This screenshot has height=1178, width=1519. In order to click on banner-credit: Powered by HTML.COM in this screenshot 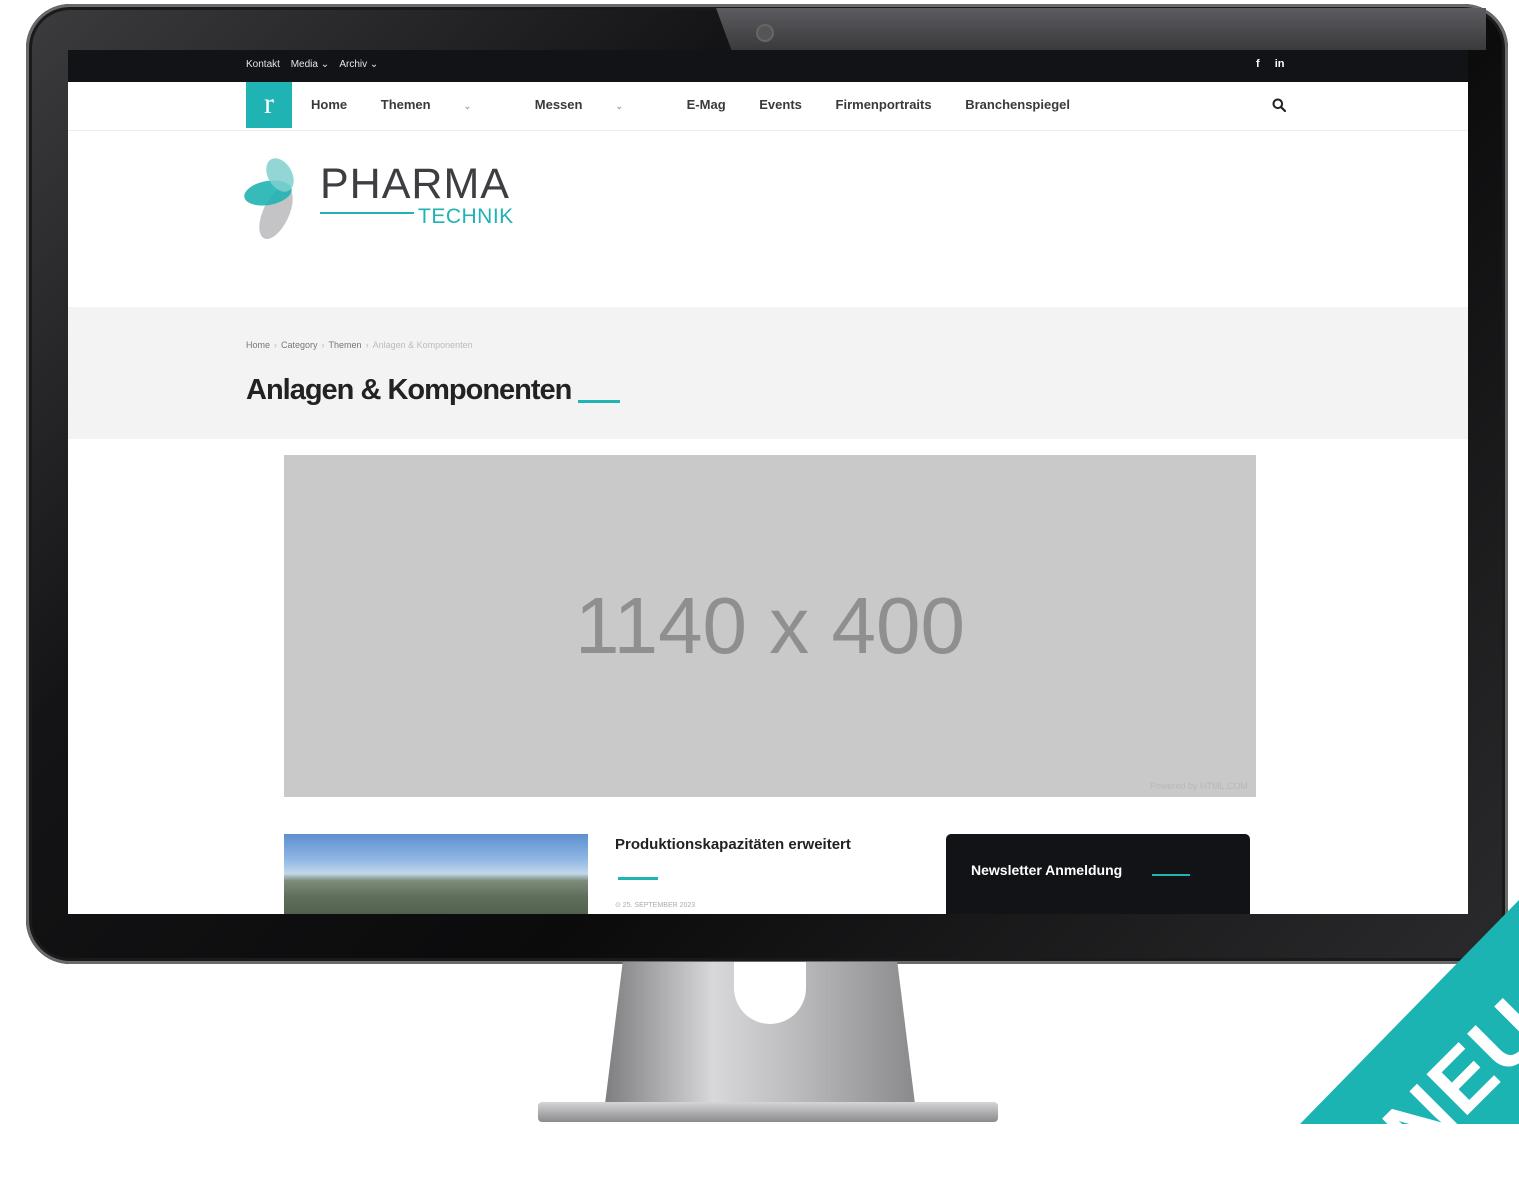, I will do `click(1198, 786)`.